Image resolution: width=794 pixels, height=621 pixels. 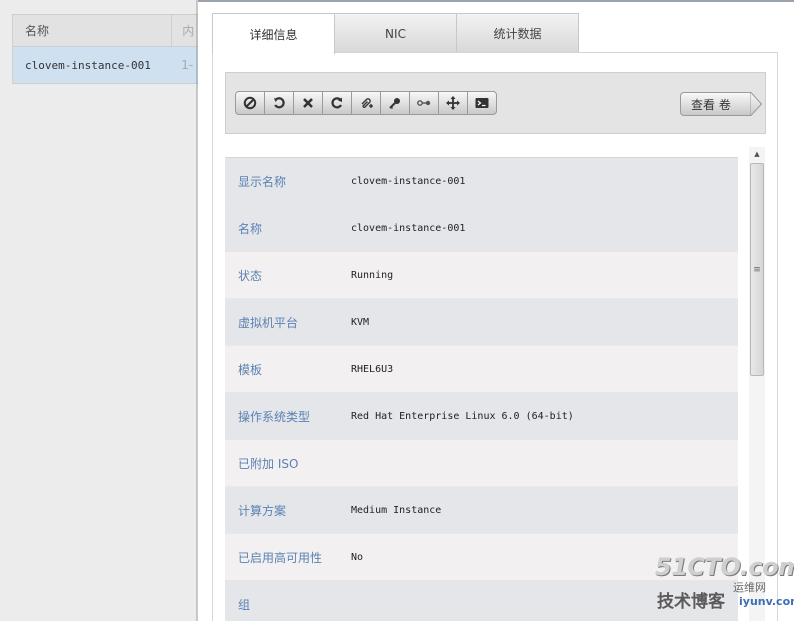 I want to click on watermark-url: iyunv.com, so click(x=766, y=601).